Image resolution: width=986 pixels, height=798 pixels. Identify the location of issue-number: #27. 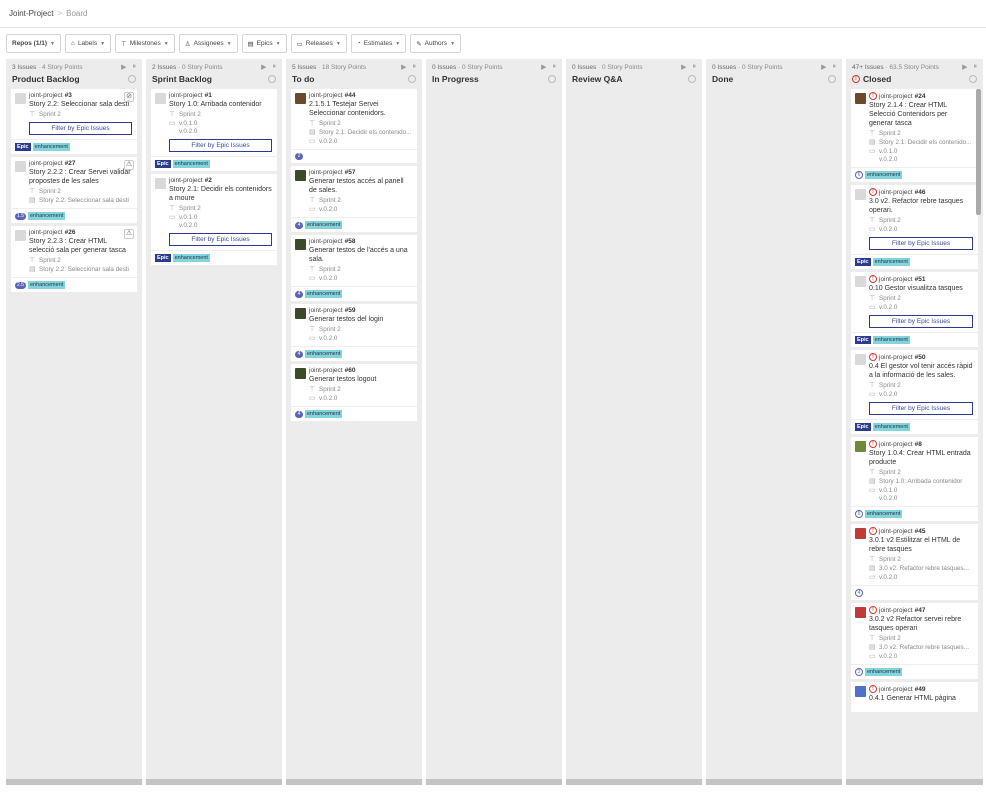
(70, 163).